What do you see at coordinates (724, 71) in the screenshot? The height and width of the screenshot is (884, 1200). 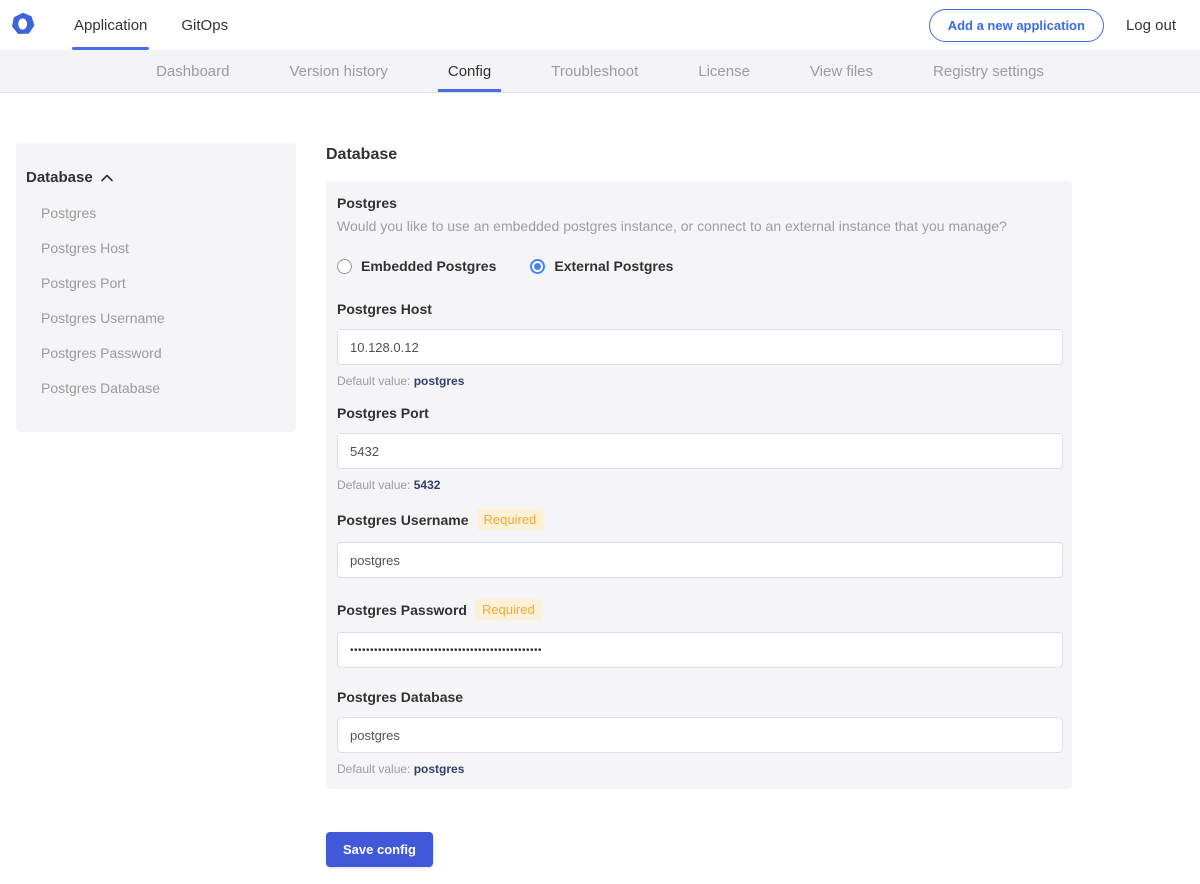 I see `subnav-item-license: License` at bounding box center [724, 71].